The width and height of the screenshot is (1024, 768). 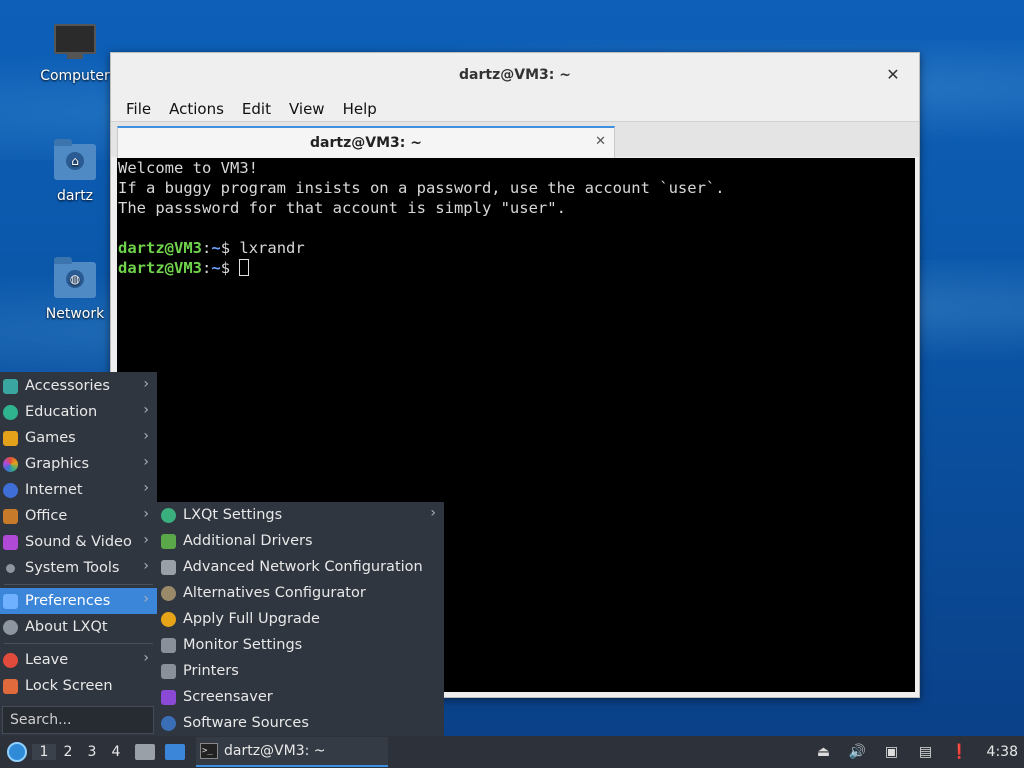 What do you see at coordinates (50, 438) in the screenshot?
I see `menu-item-label: Games` at bounding box center [50, 438].